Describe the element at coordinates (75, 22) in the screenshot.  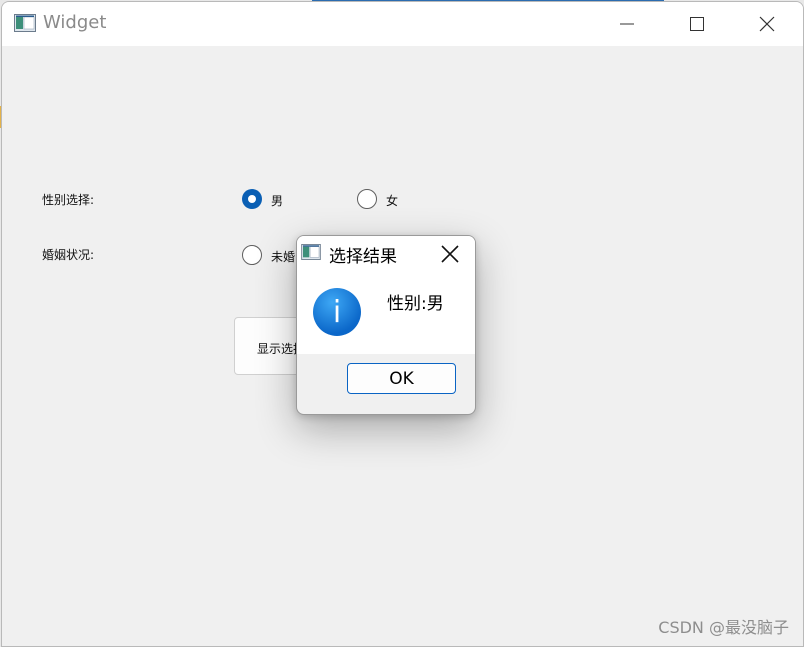
I see `window-title: Widget` at that location.